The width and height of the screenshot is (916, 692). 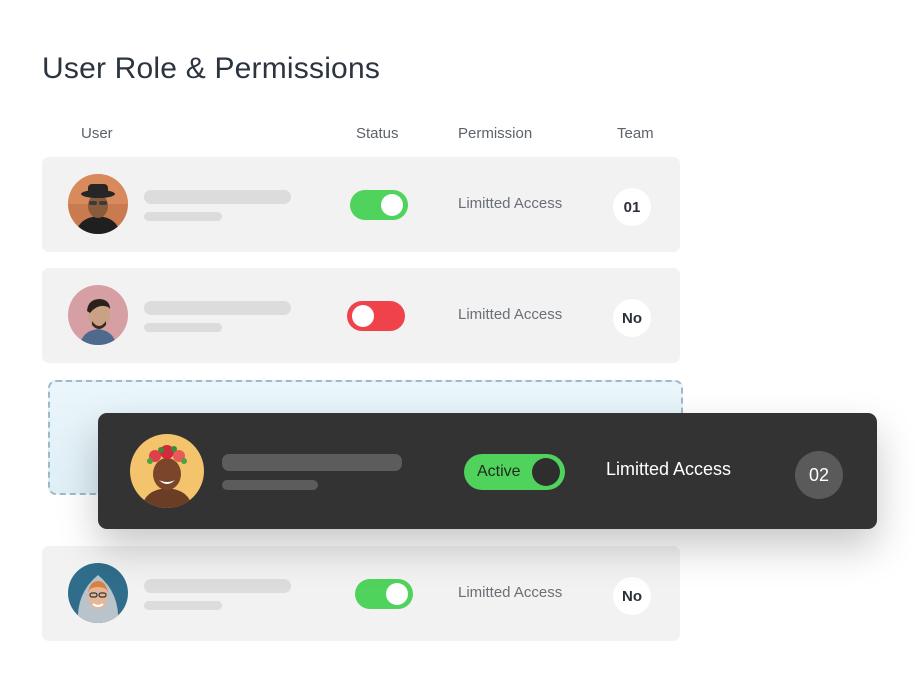 I want to click on user-row-1: Limitted Access 01, so click(x=361, y=204).